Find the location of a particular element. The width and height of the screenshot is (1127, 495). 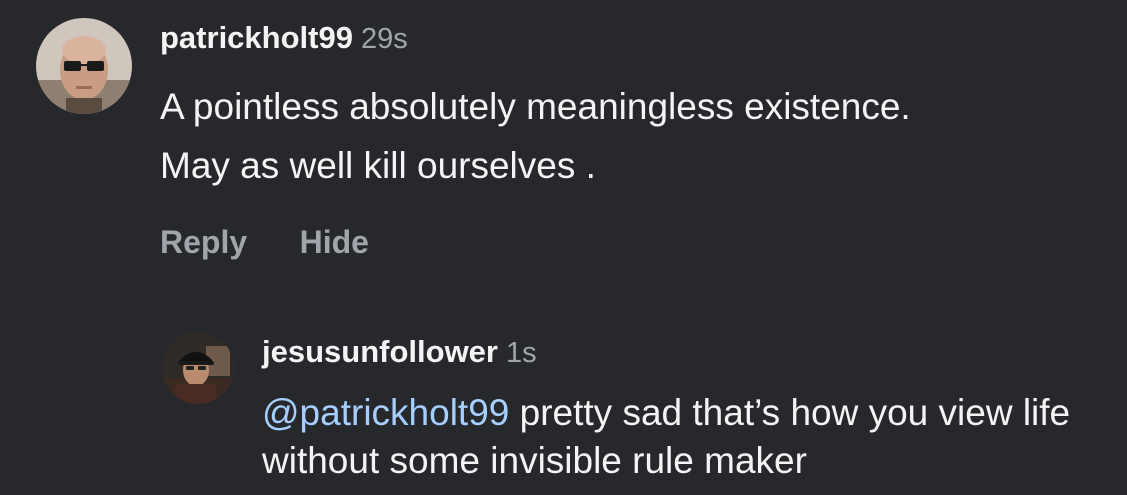

reply-button: Reply is located at coordinates (203, 242).